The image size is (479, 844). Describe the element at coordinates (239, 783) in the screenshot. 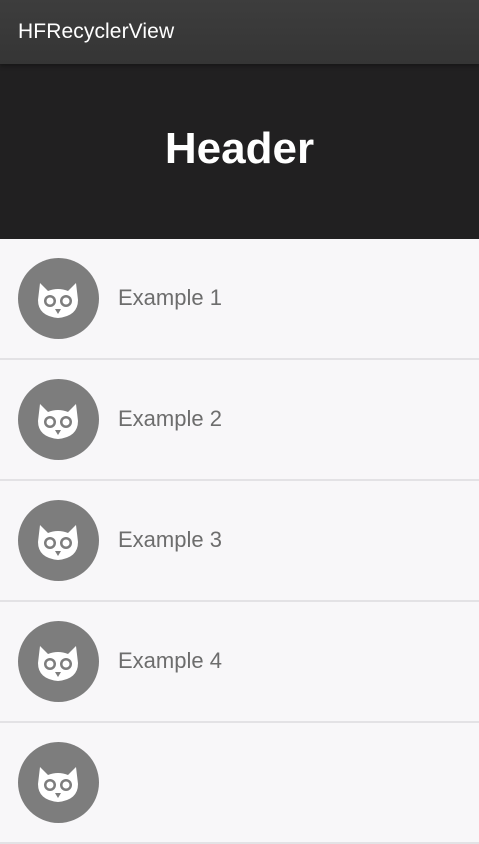

I see `list-item` at that location.